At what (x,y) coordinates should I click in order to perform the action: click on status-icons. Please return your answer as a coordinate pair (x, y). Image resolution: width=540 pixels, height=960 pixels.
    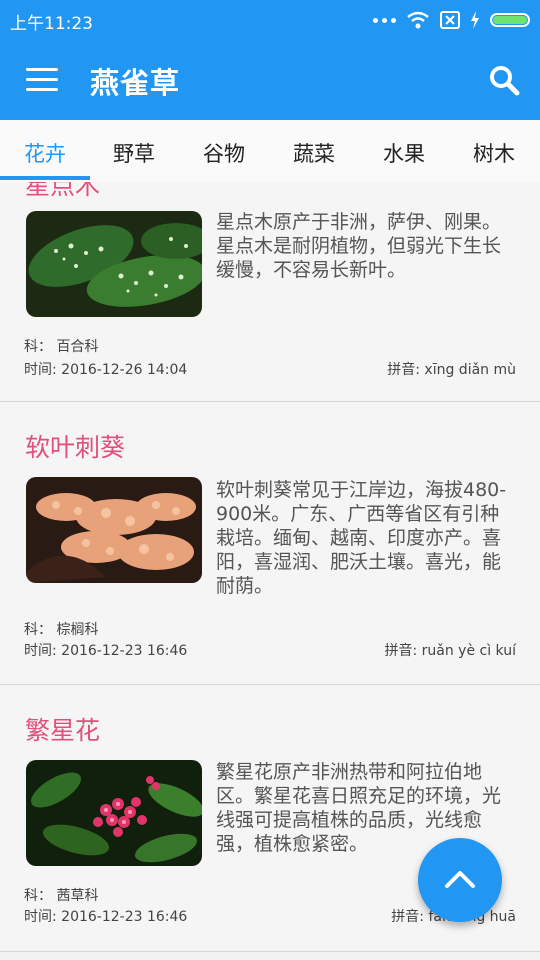
    Looking at the image, I should click on (451, 20).